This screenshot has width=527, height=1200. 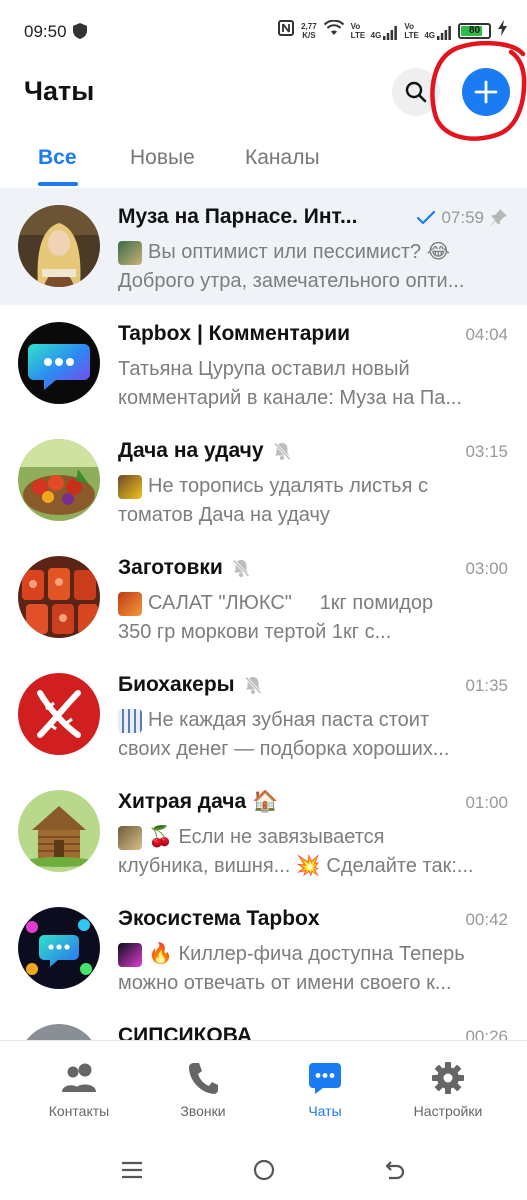 I want to click on pin-icon, so click(x=498, y=217).